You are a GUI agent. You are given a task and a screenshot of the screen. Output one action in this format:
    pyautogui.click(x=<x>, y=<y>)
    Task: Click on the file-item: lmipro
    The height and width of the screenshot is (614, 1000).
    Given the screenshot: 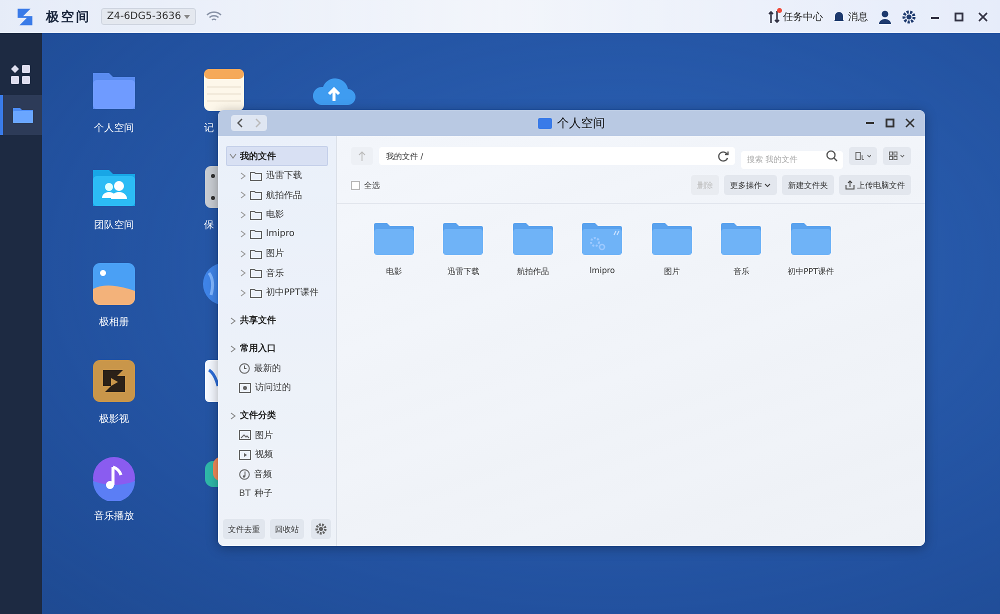 What is the action you would take?
    pyautogui.click(x=602, y=249)
    